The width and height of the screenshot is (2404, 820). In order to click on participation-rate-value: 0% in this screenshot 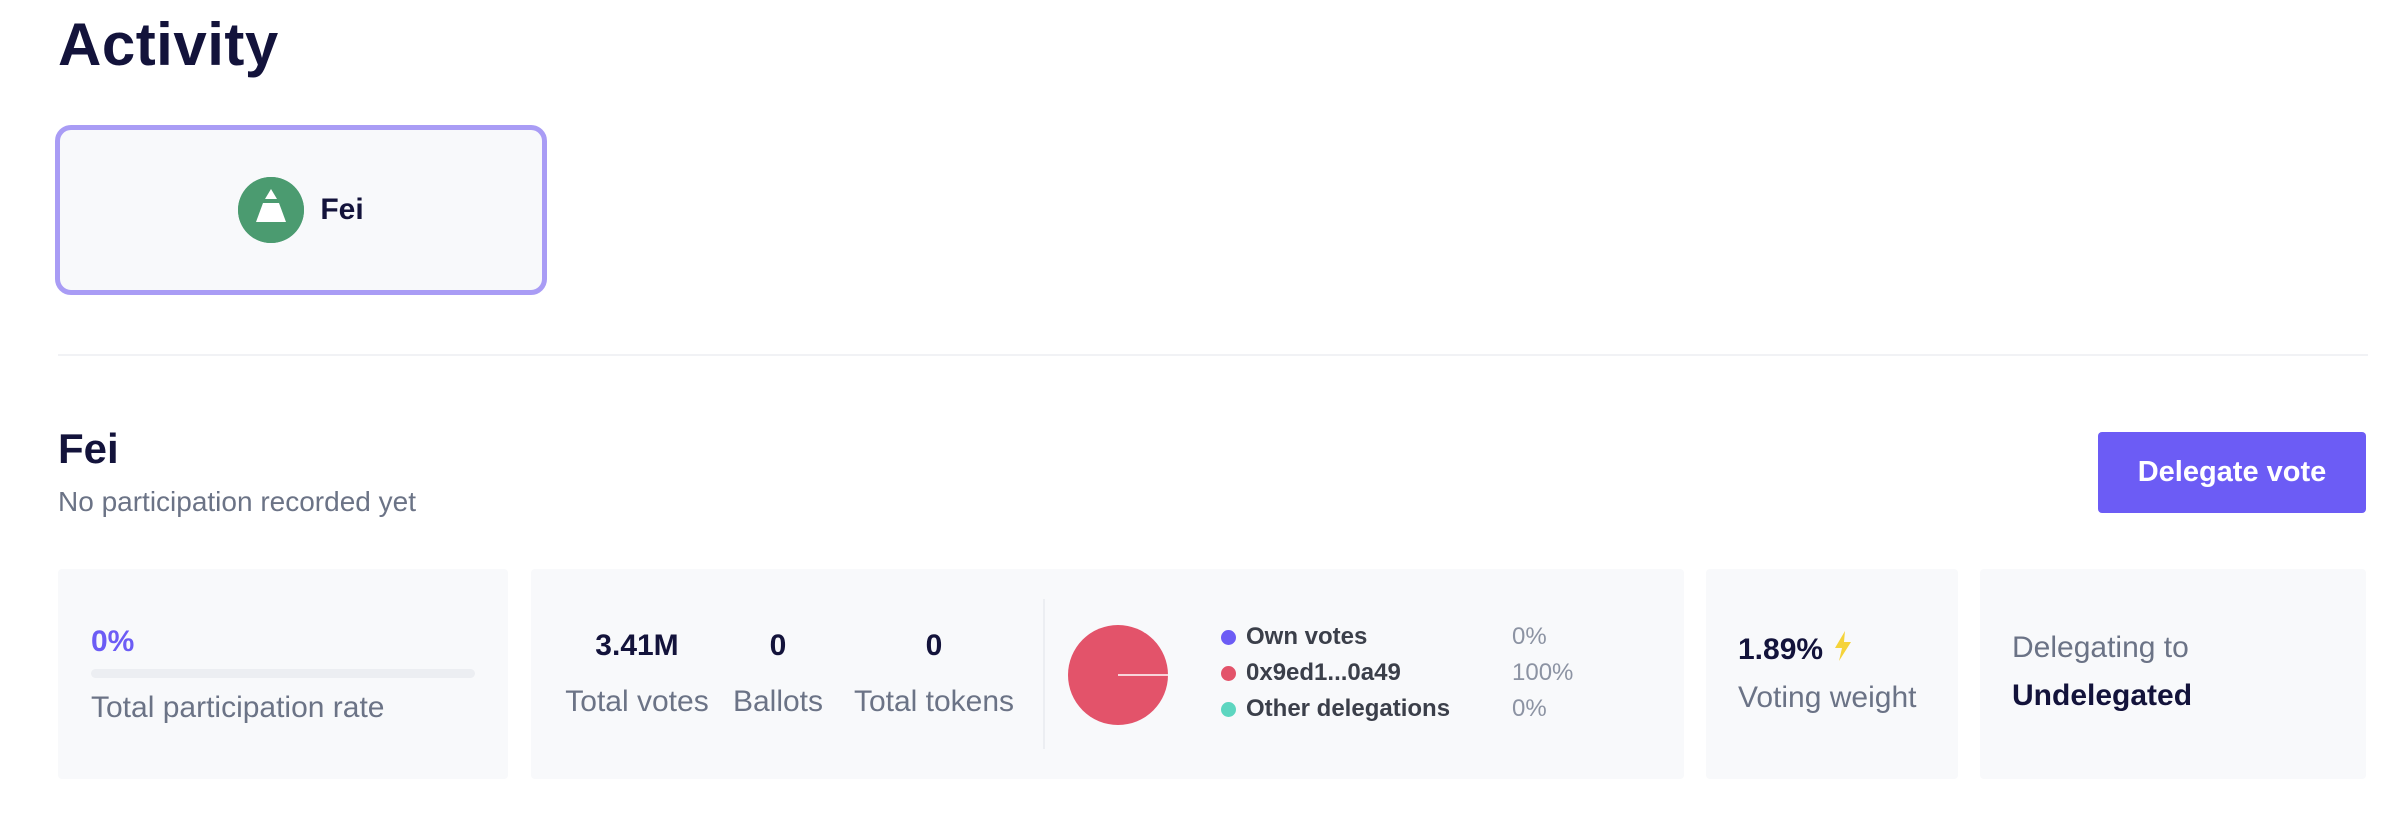, I will do `click(113, 641)`.